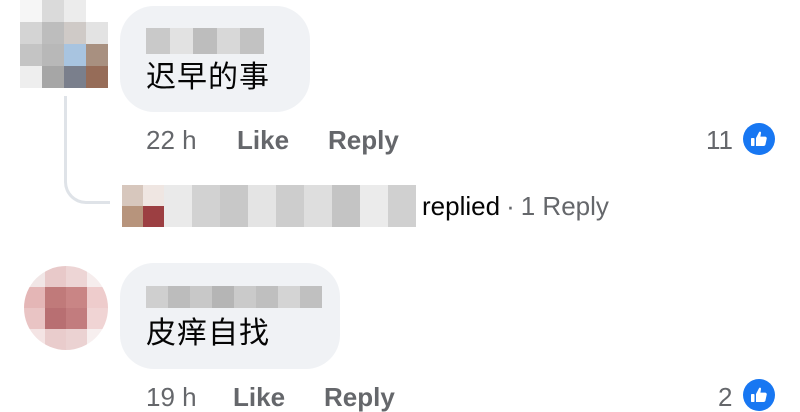  Describe the element at coordinates (171, 397) in the screenshot. I see `comment-timestamp: 19 h` at that location.